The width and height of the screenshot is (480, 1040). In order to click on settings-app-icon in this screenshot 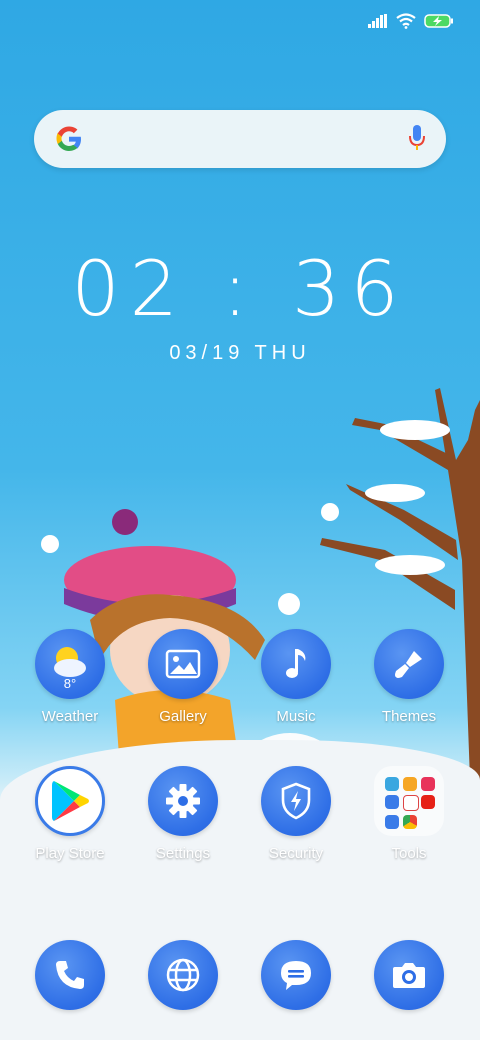, I will do `click(183, 801)`.